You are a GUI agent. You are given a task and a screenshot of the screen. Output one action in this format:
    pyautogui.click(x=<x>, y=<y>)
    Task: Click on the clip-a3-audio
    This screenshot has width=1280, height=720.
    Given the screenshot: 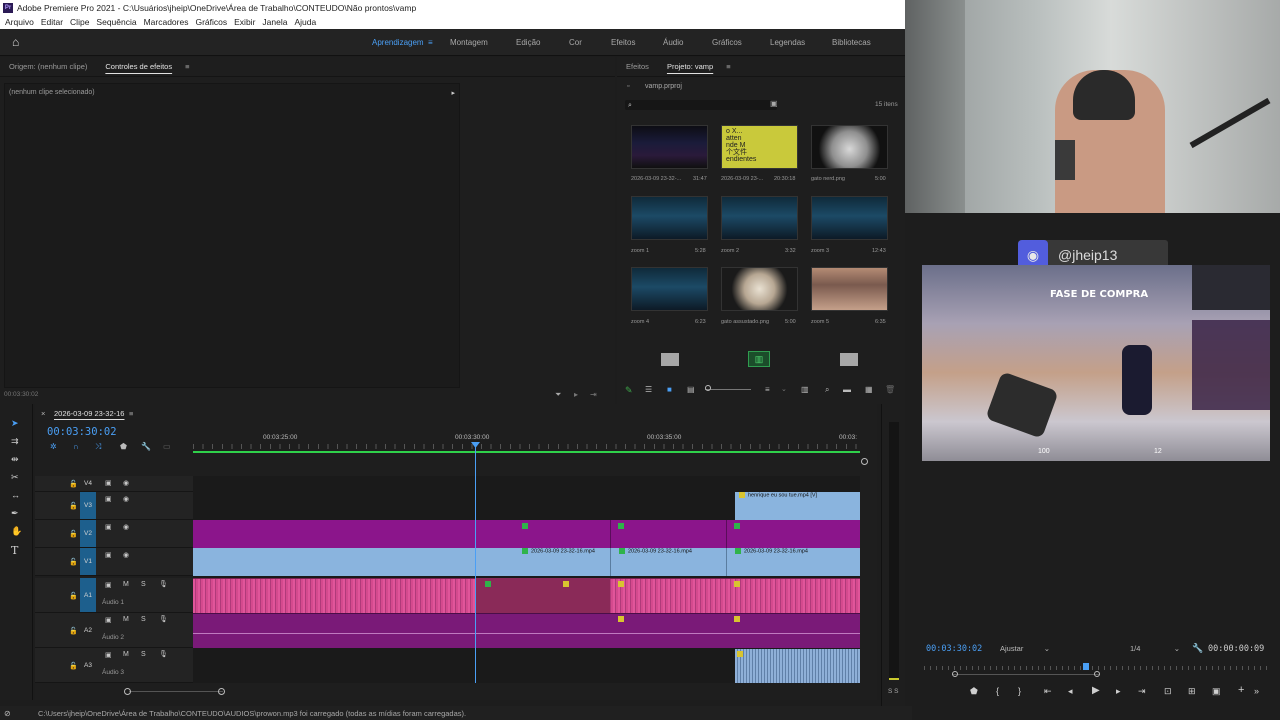 What is the action you would take?
    pyautogui.click(x=797, y=666)
    